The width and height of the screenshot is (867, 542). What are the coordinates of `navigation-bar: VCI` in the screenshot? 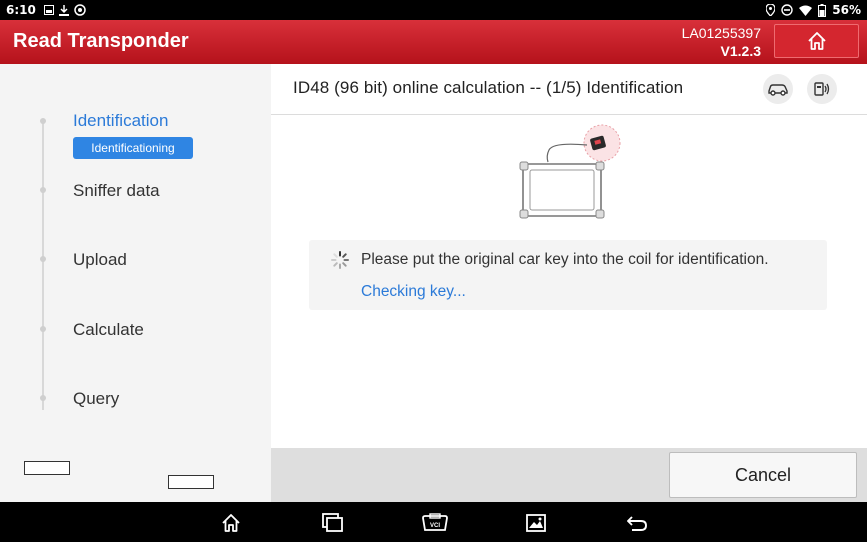 It's located at (433, 522).